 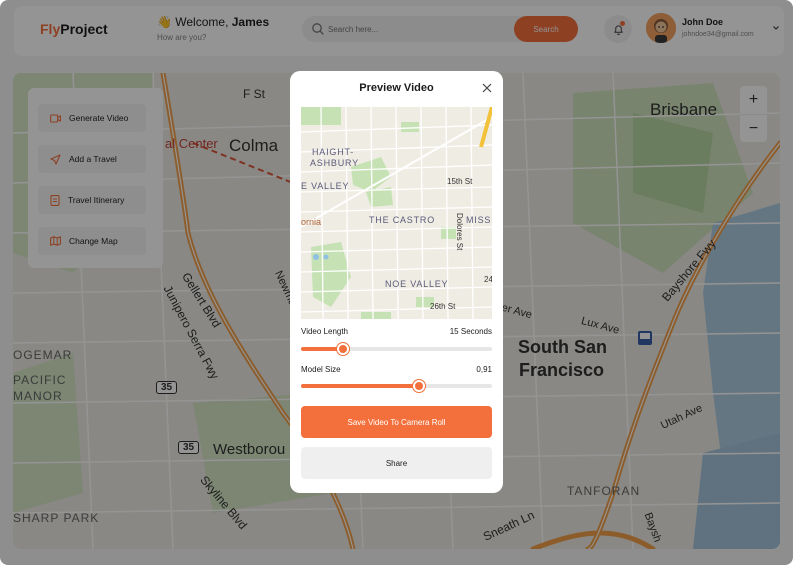 What do you see at coordinates (396, 349) in the screenshot?
I see `video-length-slider` at bounding box center [396, 349].